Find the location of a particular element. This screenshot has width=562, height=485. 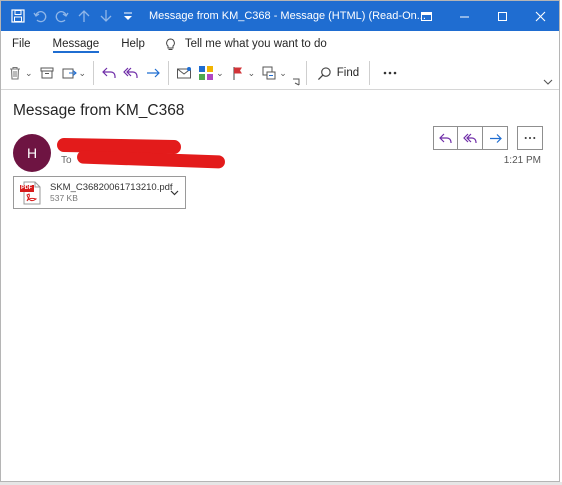

dialog-launcher-icon is located at coordinates (296, 73).